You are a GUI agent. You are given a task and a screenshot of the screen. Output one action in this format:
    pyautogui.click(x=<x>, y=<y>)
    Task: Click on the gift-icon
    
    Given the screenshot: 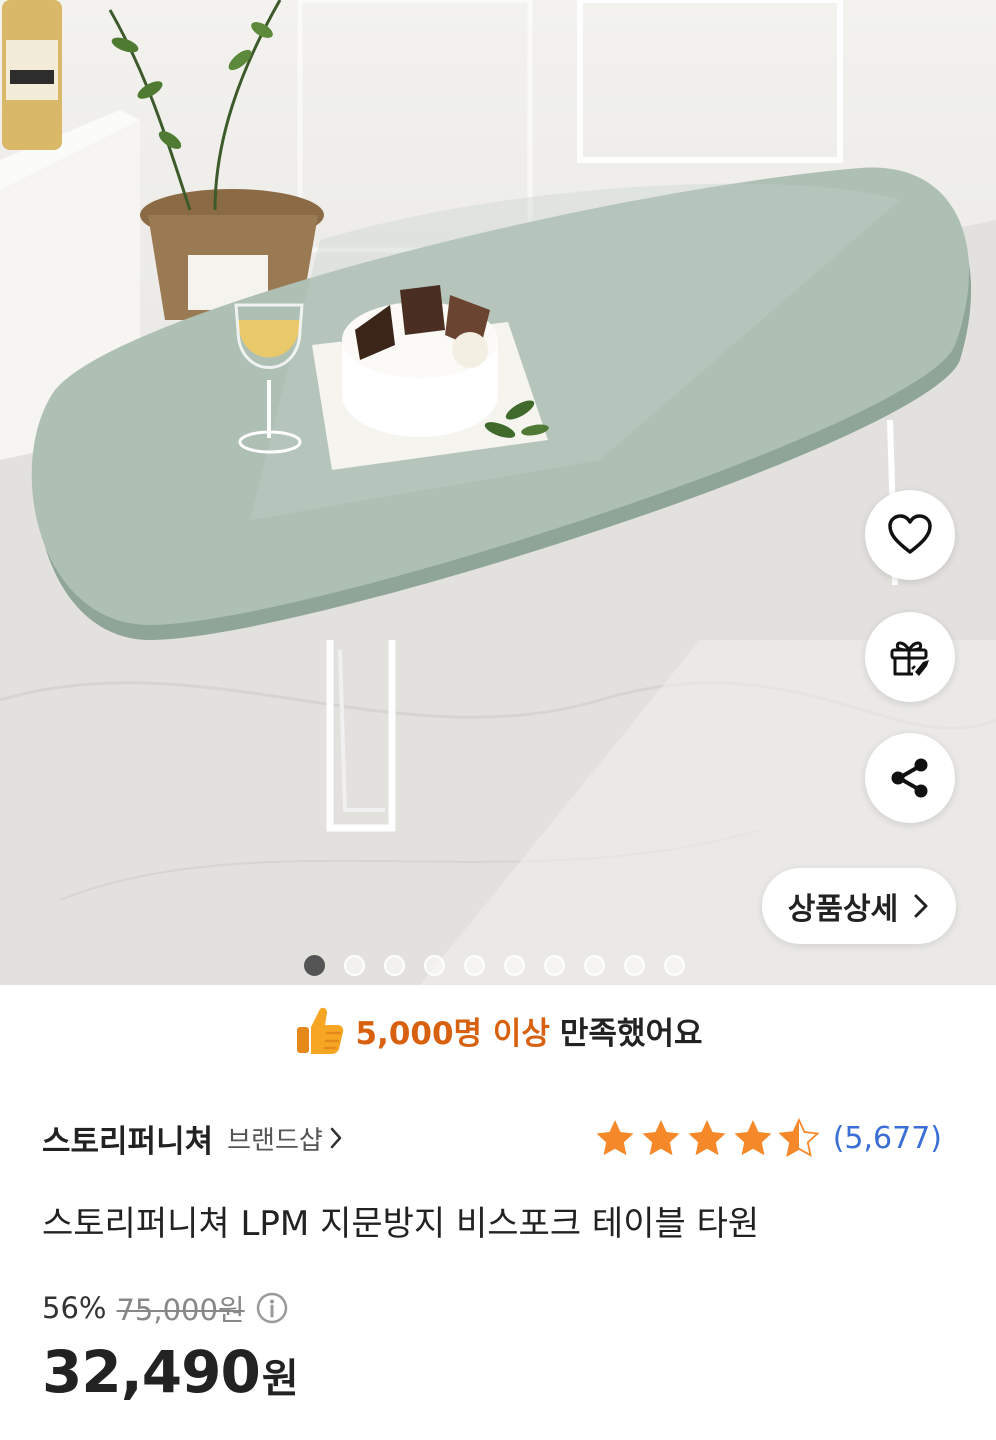 What is the action you would take?
    pyautogui.click(x=909, y=658)
    